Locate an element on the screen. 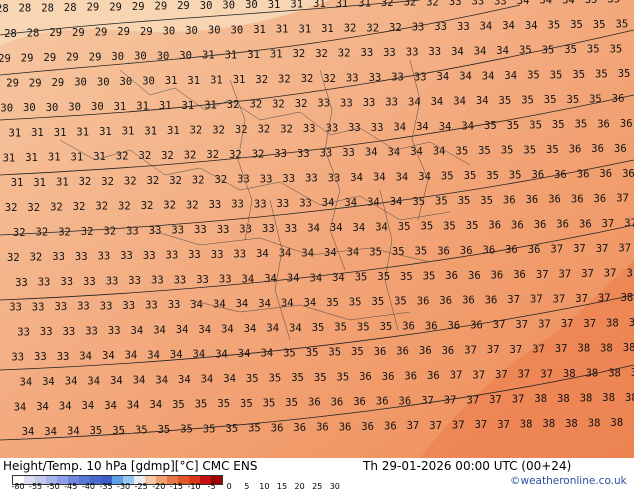  product-title: Height/Temp. 10 hPa [gdmp][°C] CMC ENS is located at coordinates (130, 466).